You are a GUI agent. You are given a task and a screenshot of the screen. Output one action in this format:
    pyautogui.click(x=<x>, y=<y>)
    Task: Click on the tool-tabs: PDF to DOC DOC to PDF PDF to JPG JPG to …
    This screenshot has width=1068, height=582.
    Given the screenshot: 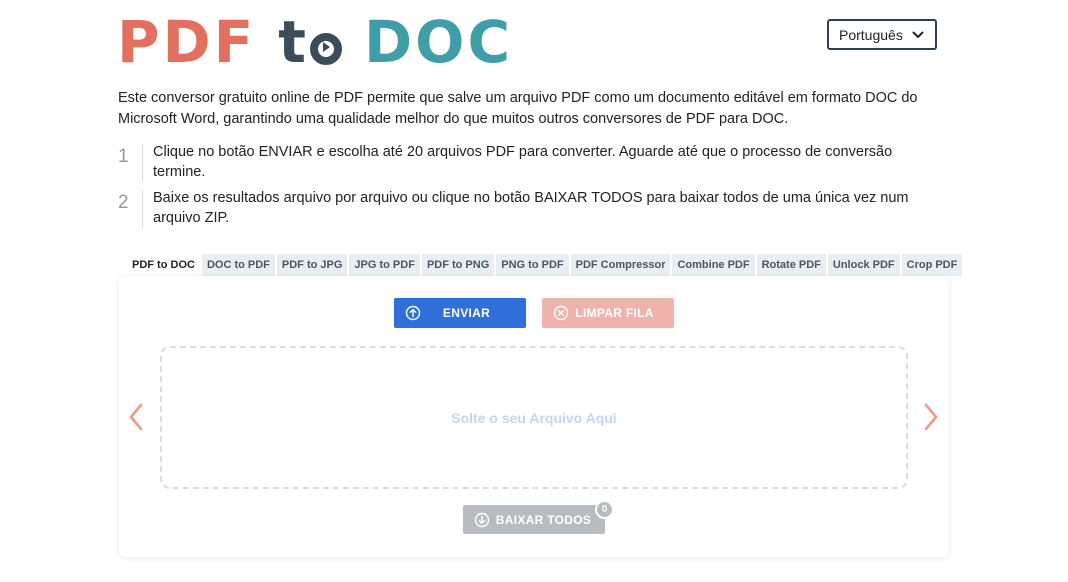 What is the action you would take?
    pyautogui.click(x=545, y=265)
    